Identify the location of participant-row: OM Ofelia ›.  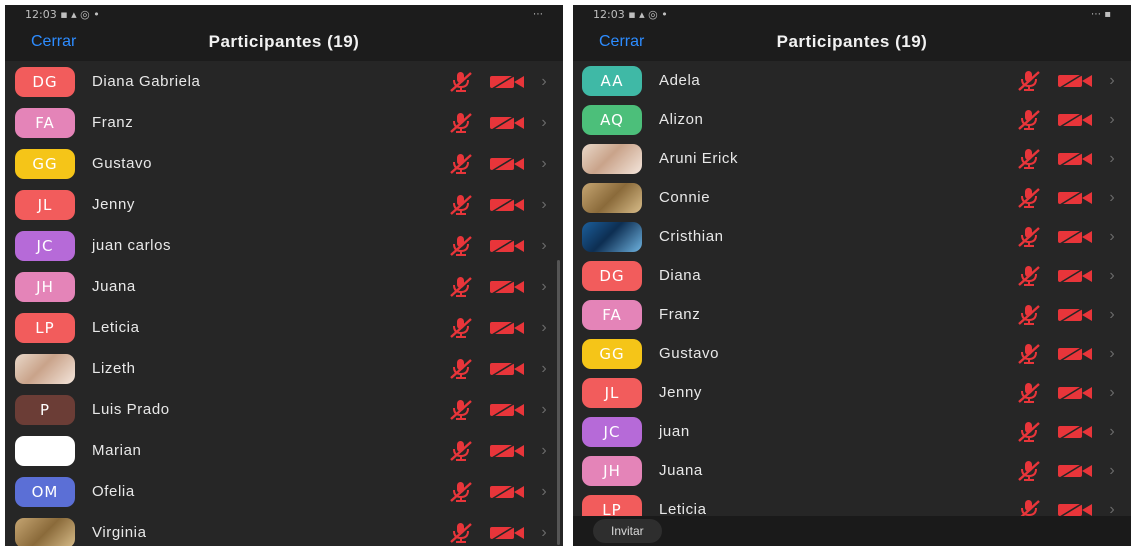
(284, 491).